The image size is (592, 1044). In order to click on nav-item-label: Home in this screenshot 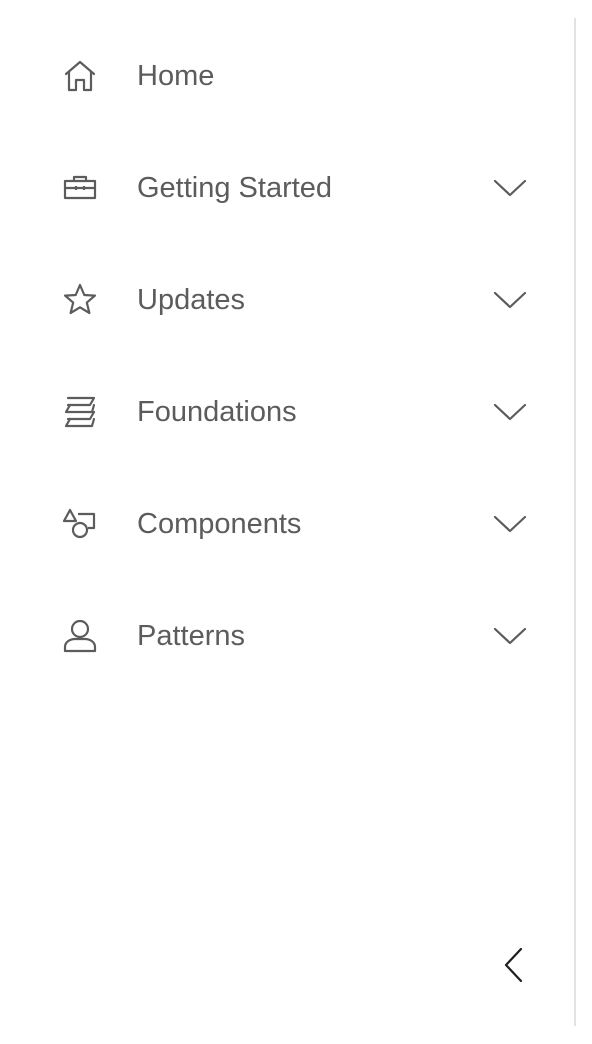, I will do `click(176, 76)`.